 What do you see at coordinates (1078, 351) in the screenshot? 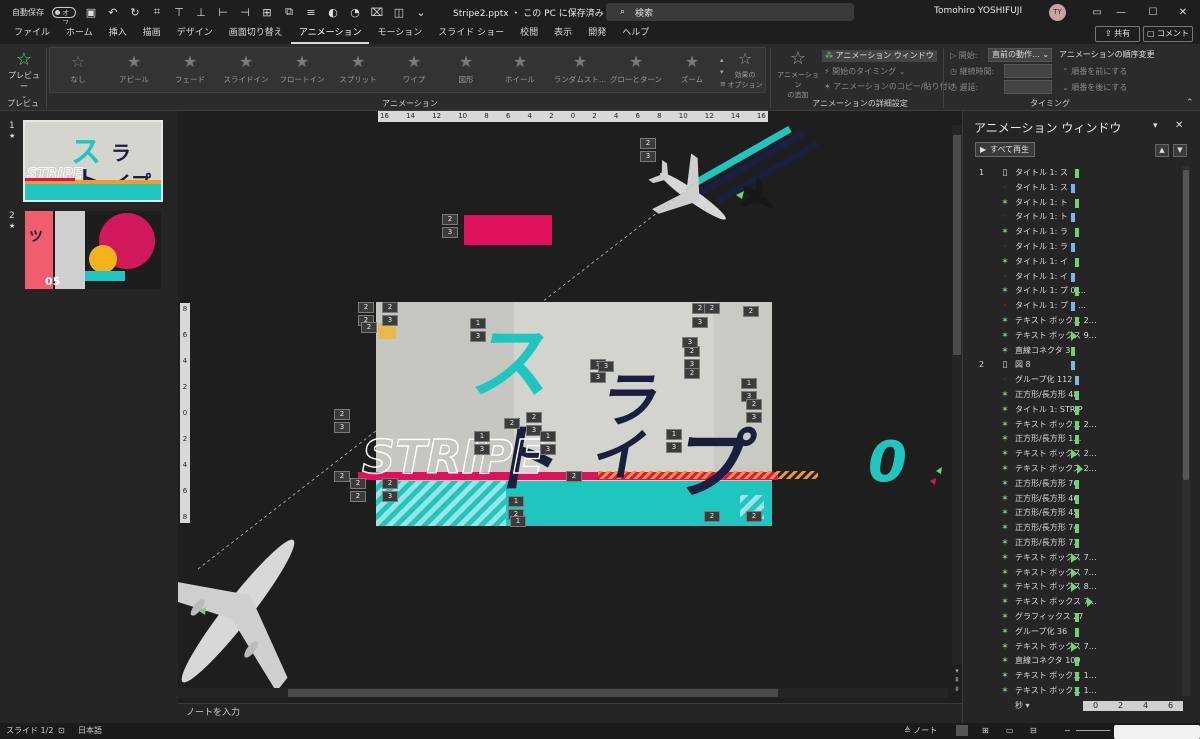
I see `animation-item: ✶ 直線コネクタ 31` at bounding box center [1078, 351].